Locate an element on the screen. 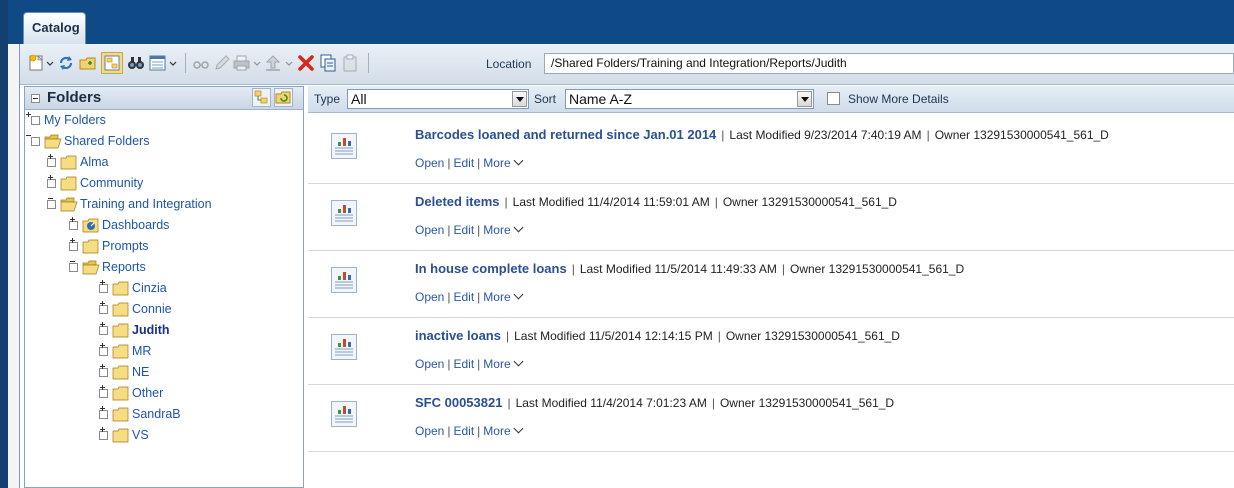 This screenshot has height=488, width=1234. collapse-folders-pane-button is located at coordinates (35, 98).